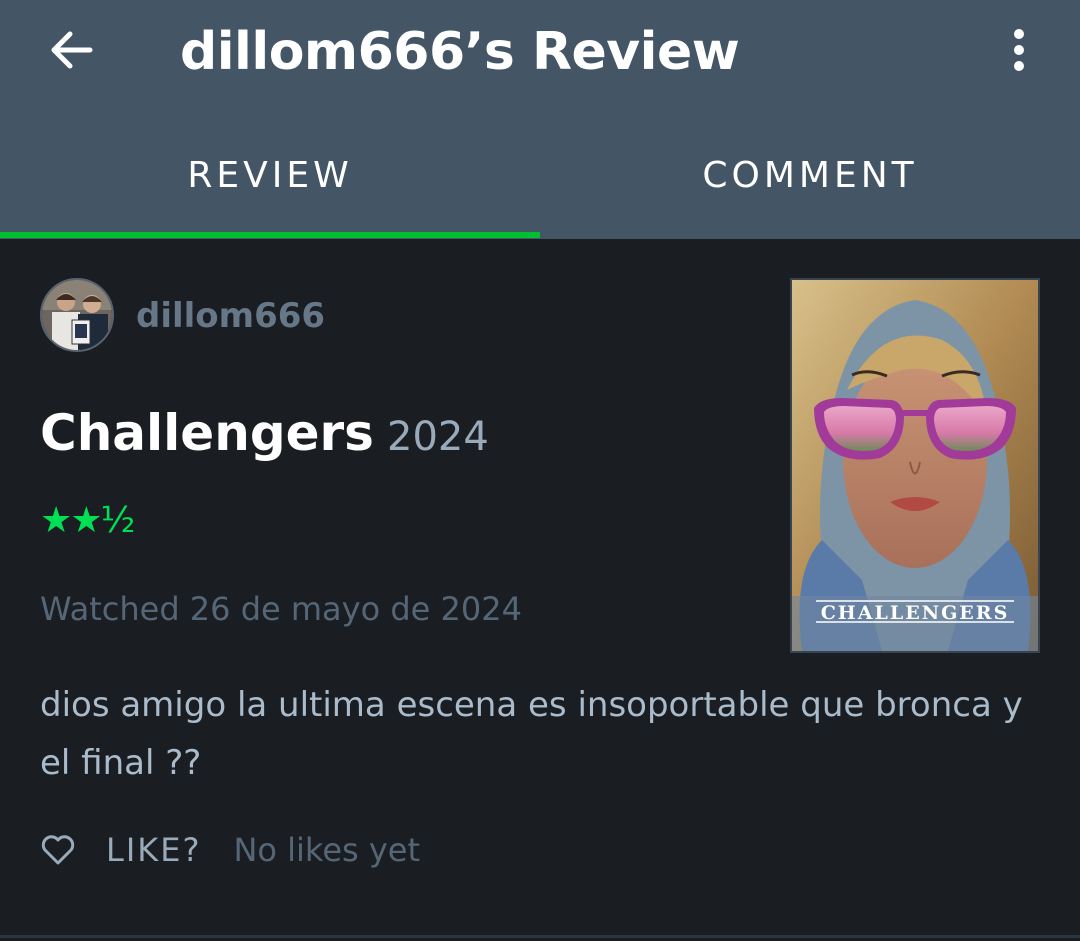  I want to click on avatar, so click(77, 315).